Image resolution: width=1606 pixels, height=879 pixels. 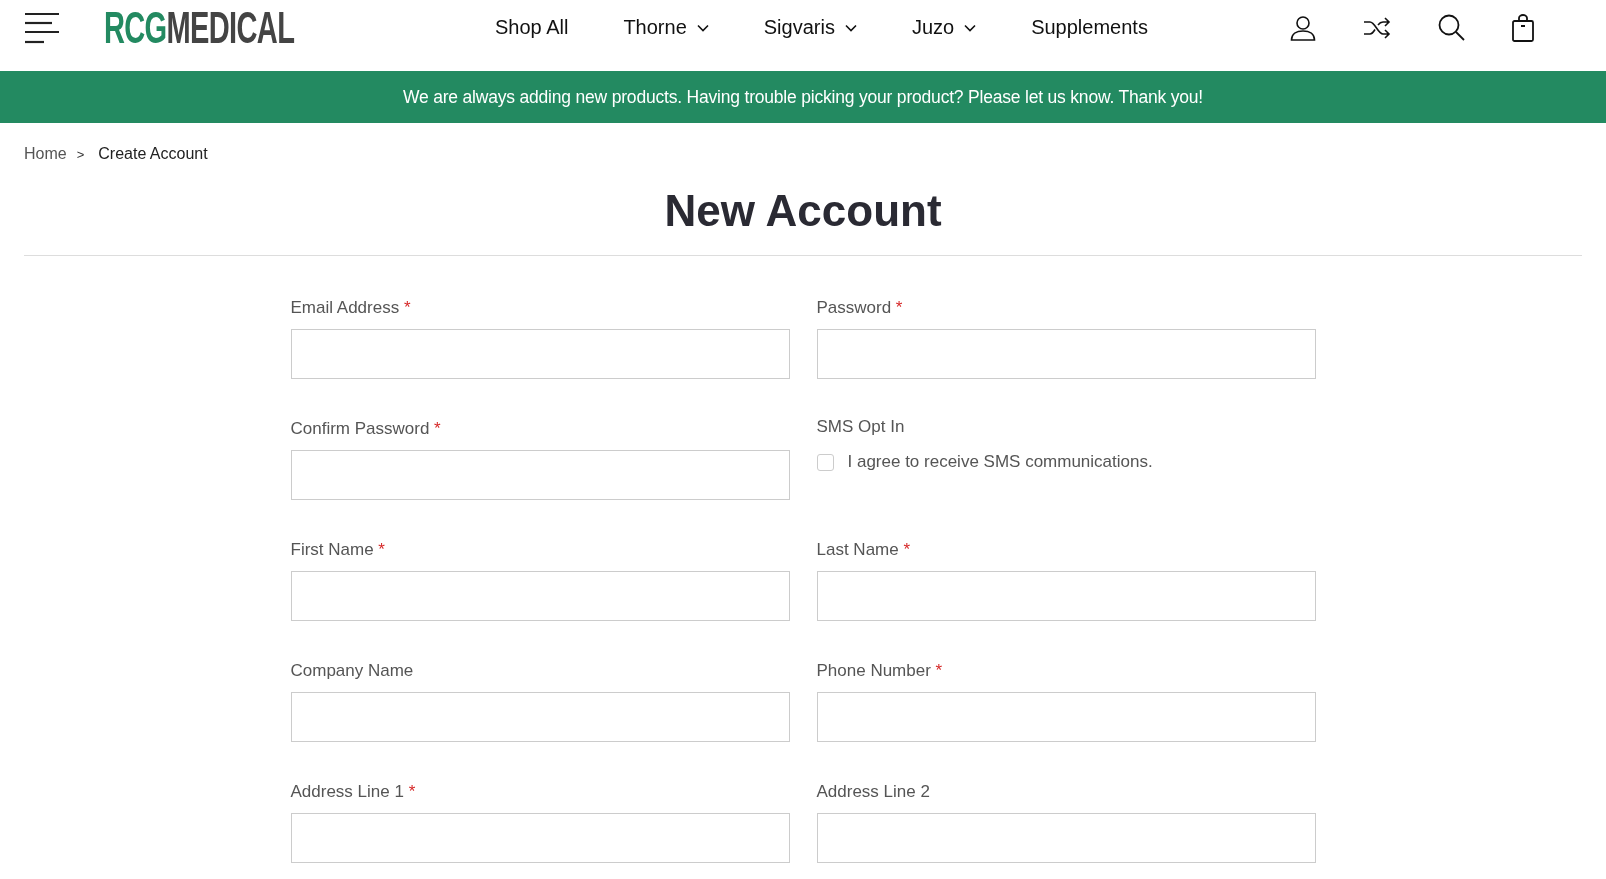 I want to click on field-label: SMS Opt In, so click(x=860, y=427).